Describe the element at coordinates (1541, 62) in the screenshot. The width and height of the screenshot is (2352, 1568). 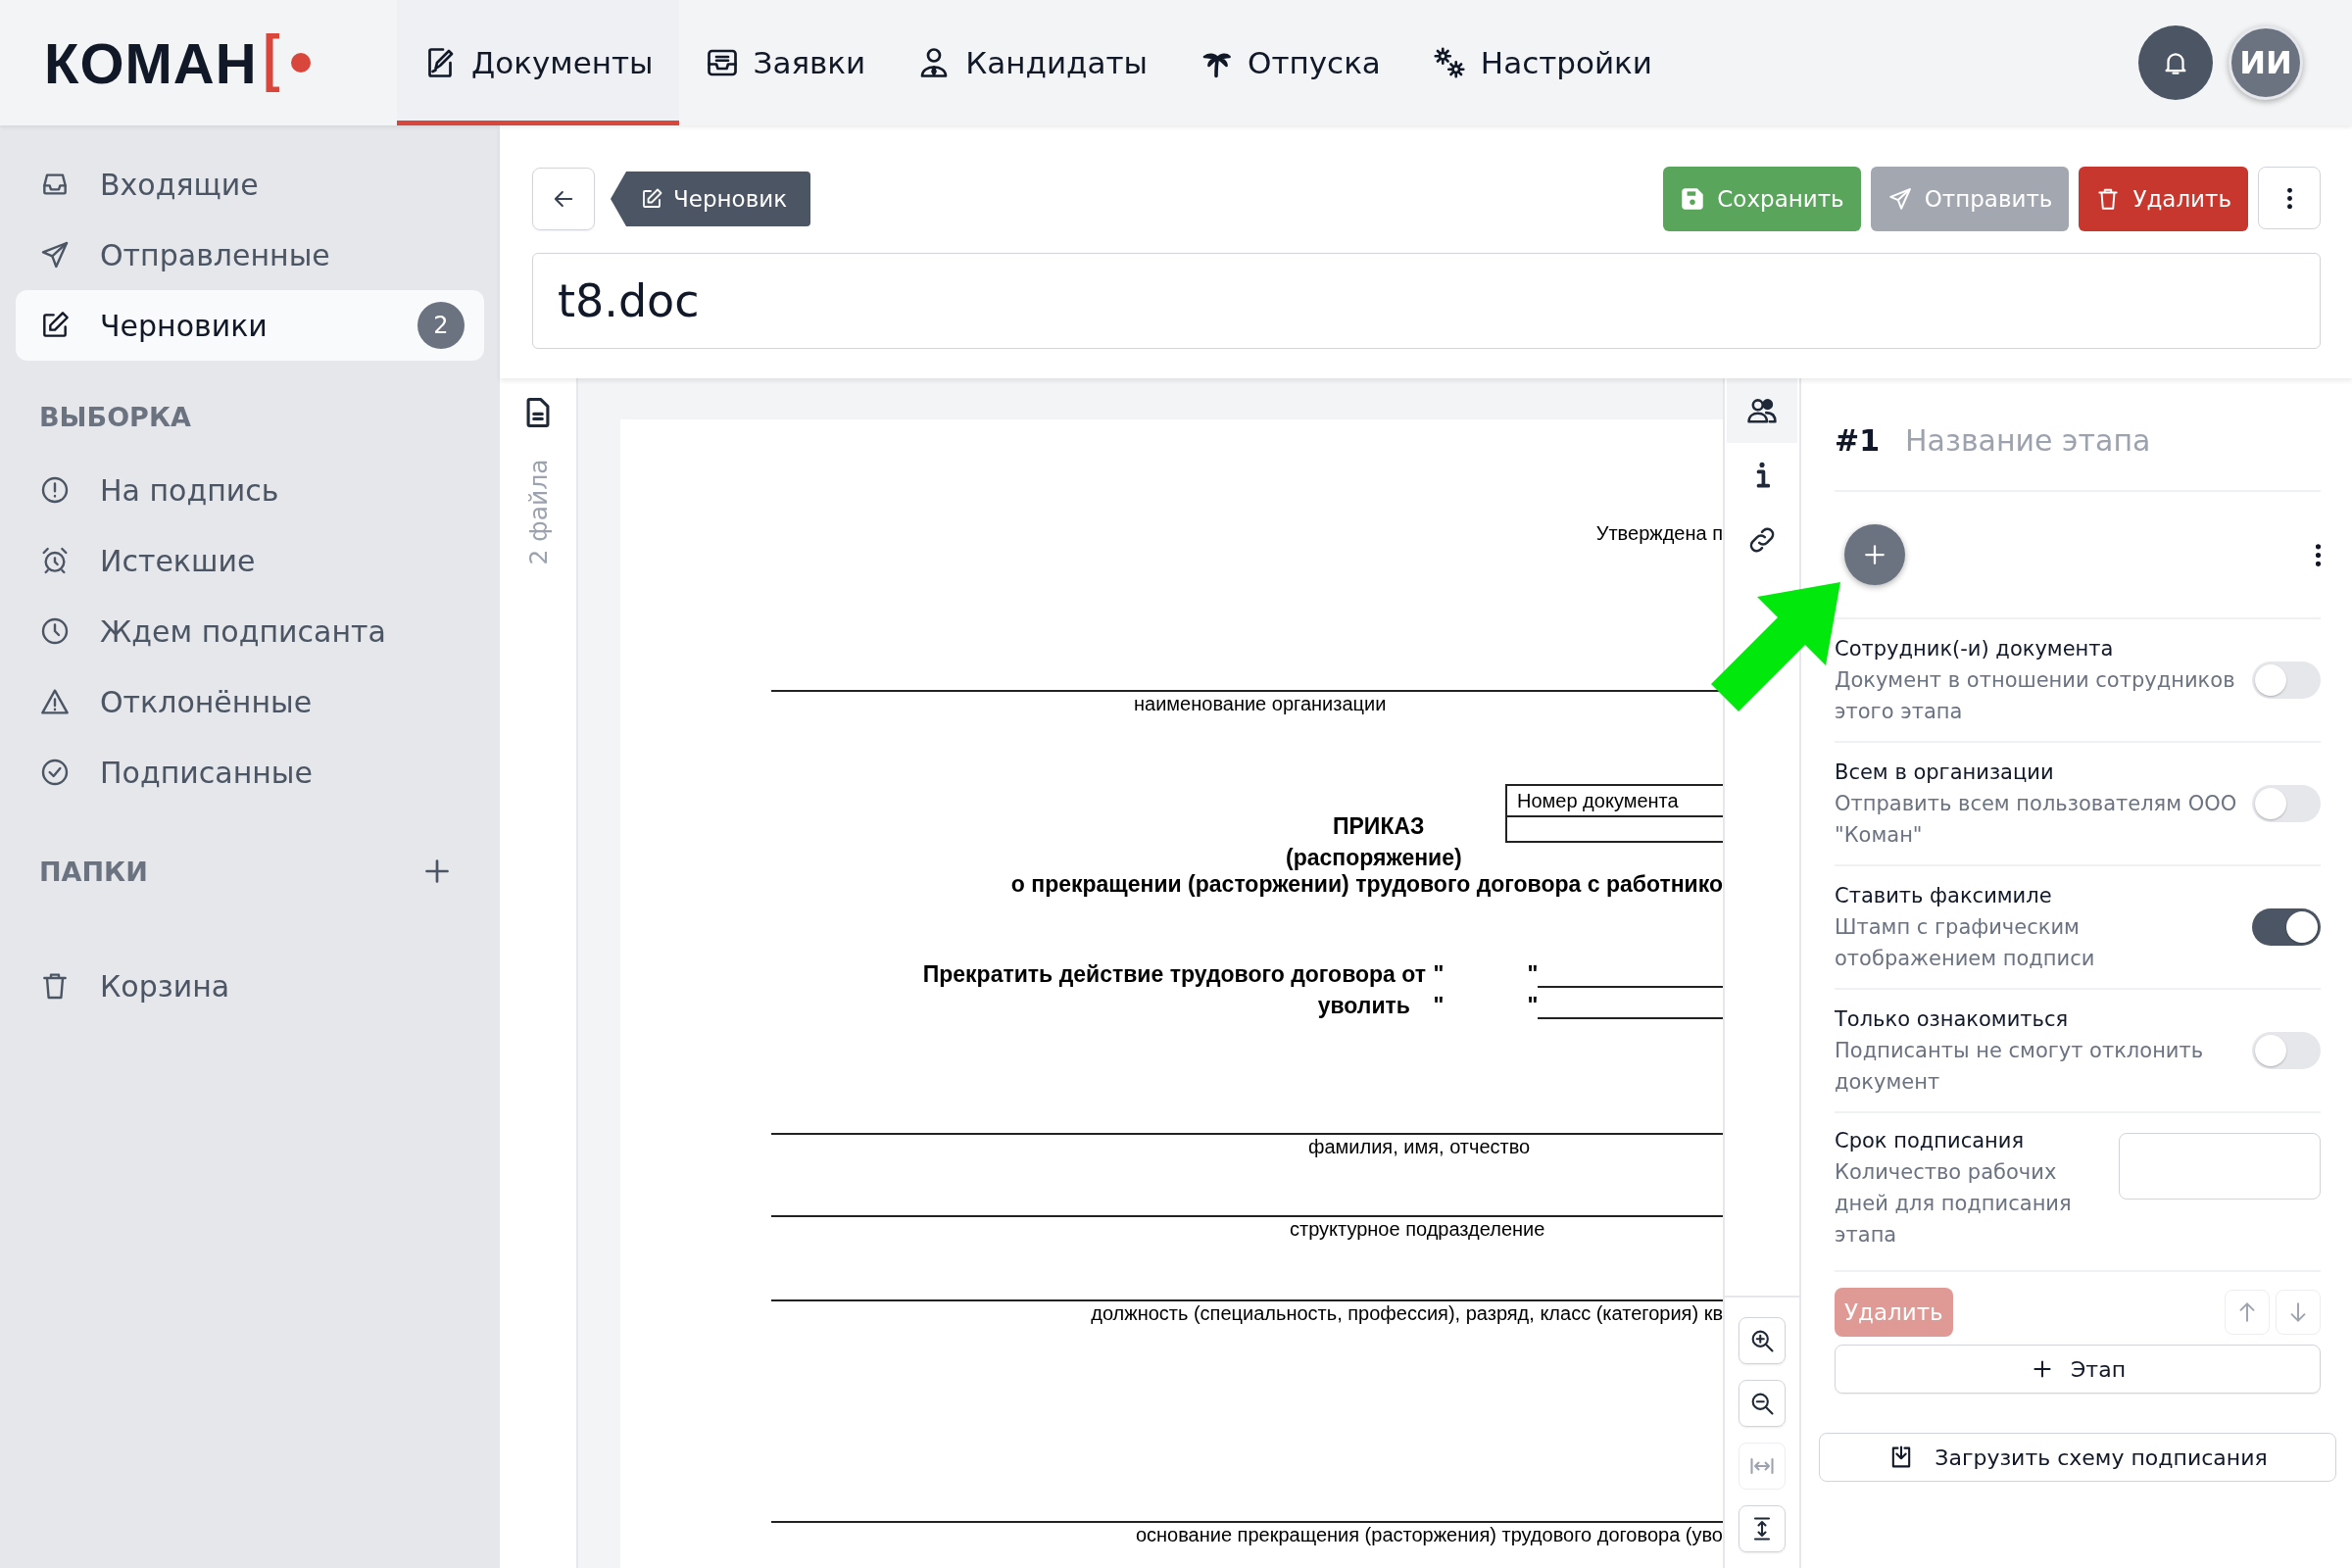
I see `nav-tab: Настройки` at that location.